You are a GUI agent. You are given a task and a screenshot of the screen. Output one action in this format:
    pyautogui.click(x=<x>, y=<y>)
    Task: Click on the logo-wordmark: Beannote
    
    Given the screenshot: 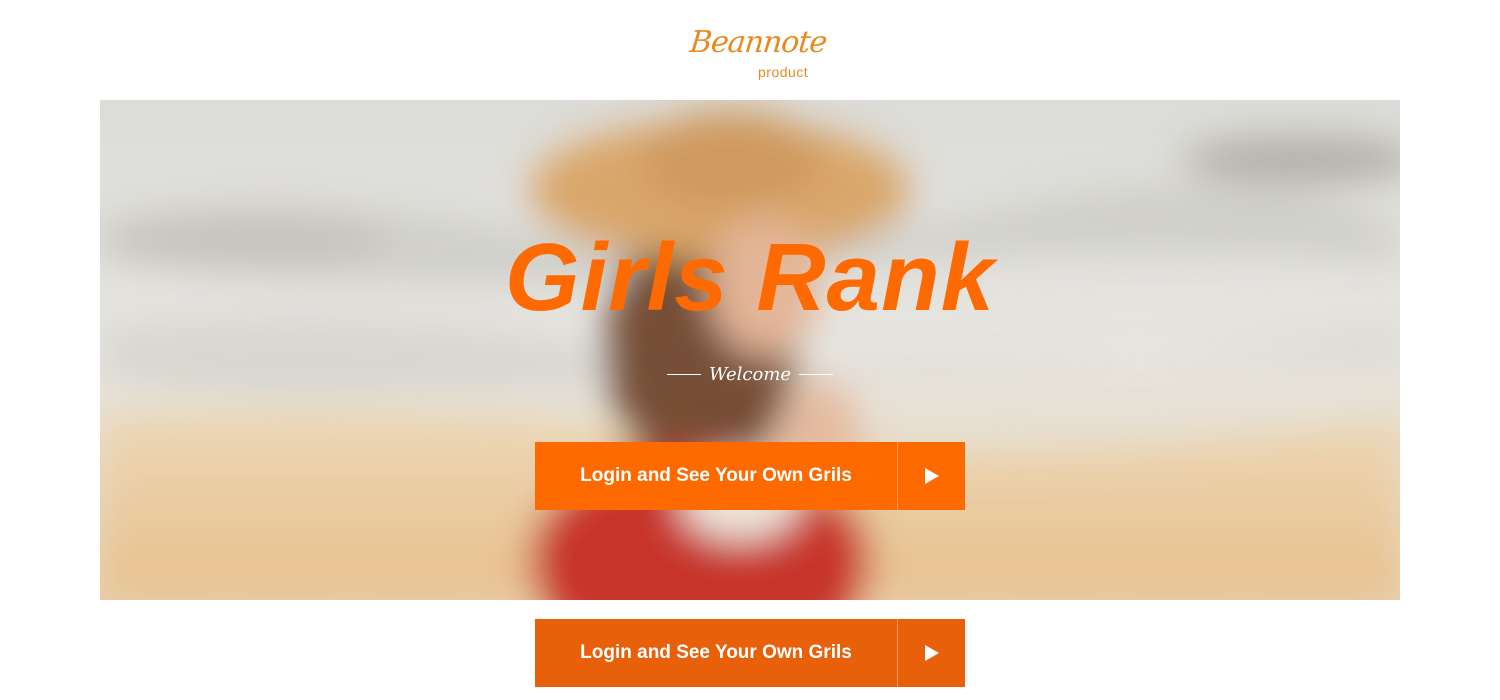 What is the action you would take?
    pyautogui.click(x=758, y=42)
    